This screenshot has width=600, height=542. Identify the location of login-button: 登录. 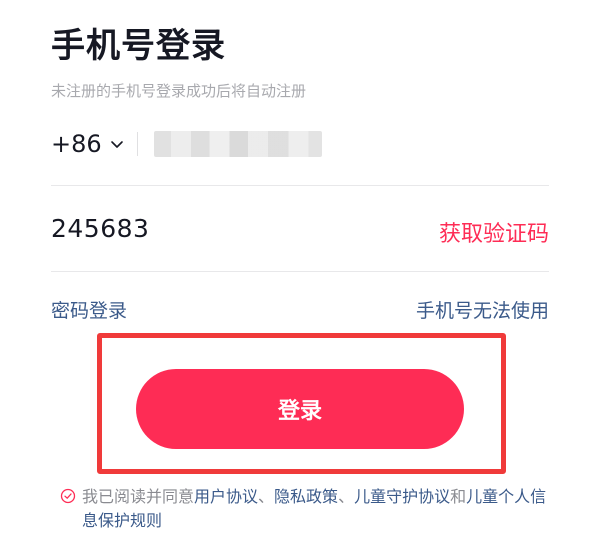
(300, 409).